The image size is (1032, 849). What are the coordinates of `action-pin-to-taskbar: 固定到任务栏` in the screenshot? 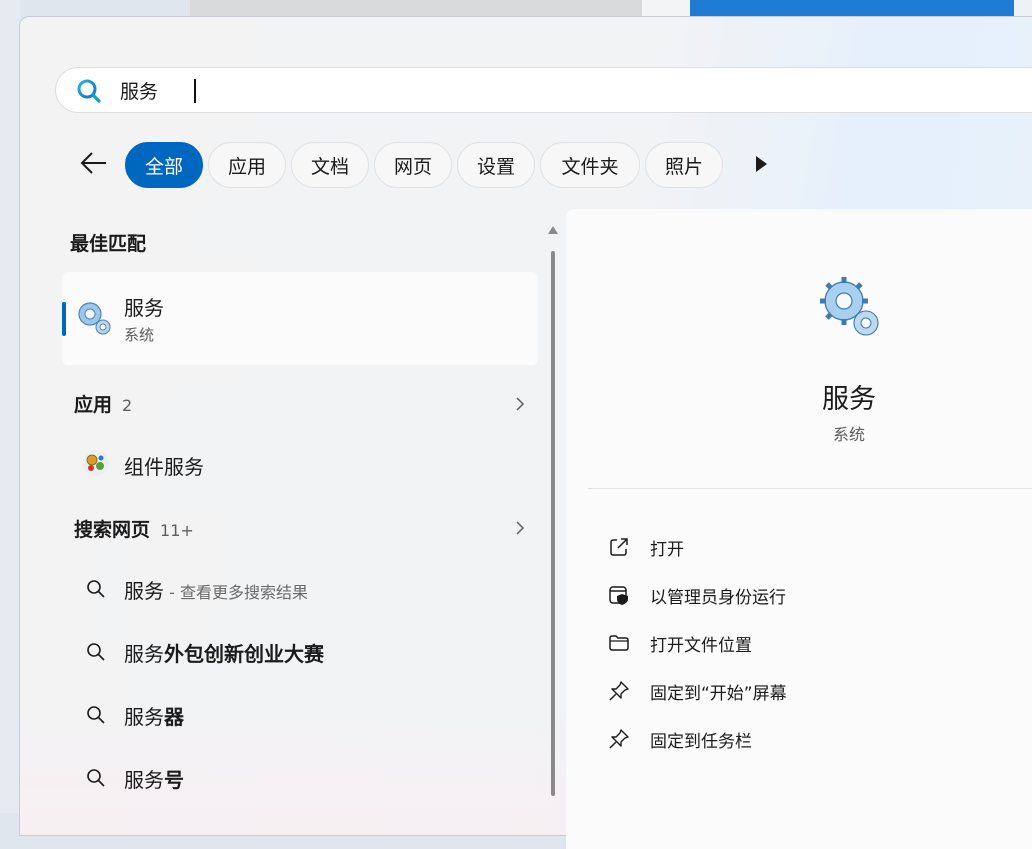 It's located at (818, 739).